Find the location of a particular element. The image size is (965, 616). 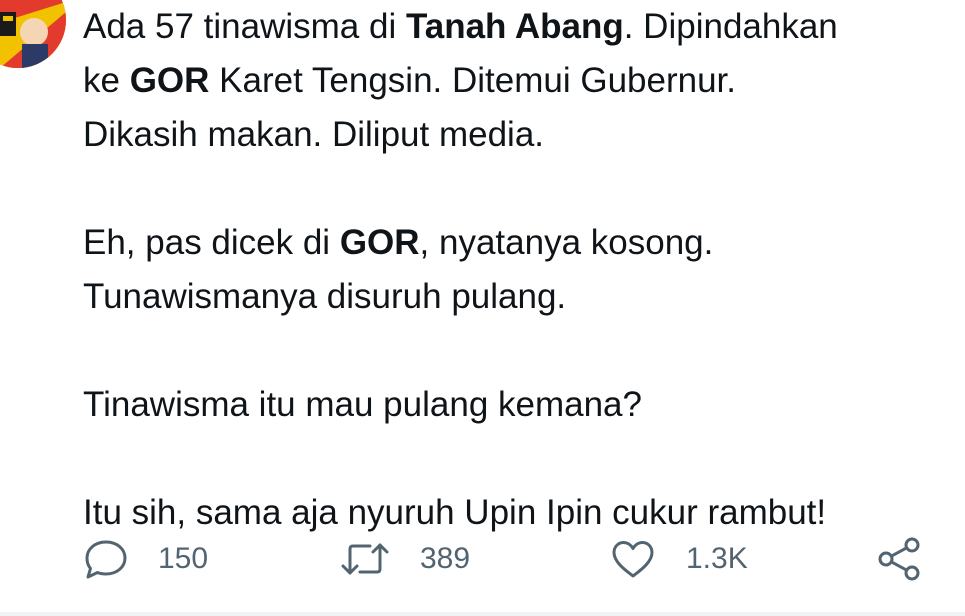

like-count: 1.3K is located at coordinates (717, 558).